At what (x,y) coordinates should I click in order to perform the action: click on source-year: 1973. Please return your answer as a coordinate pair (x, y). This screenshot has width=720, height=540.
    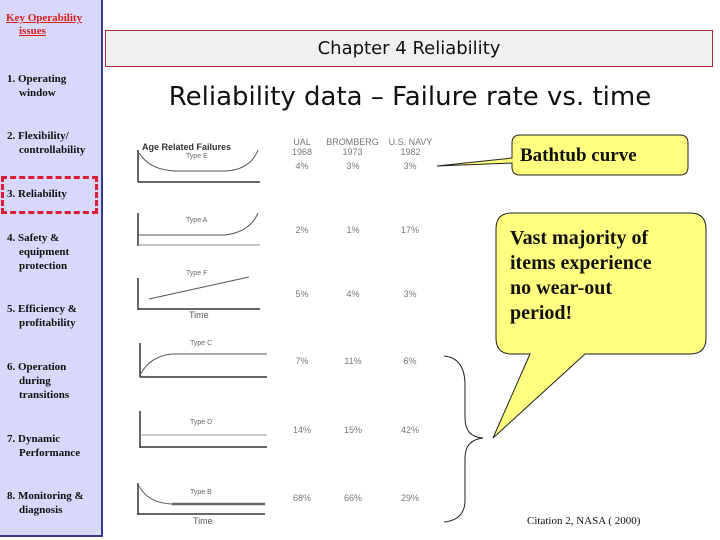
    Looking at the image, I should click on (352, 152).